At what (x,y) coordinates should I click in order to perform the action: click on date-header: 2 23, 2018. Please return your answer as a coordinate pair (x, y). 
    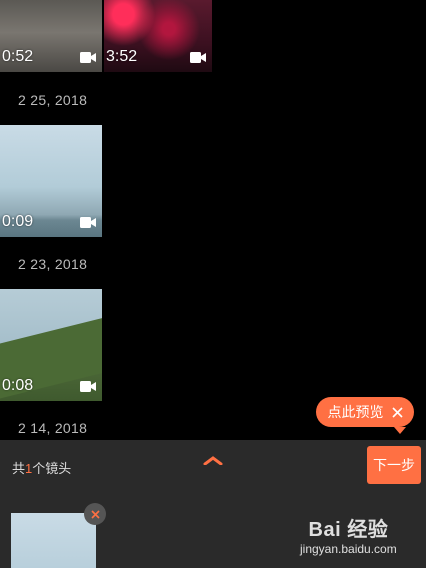
    Looking at the image, I should click on (53, 264).